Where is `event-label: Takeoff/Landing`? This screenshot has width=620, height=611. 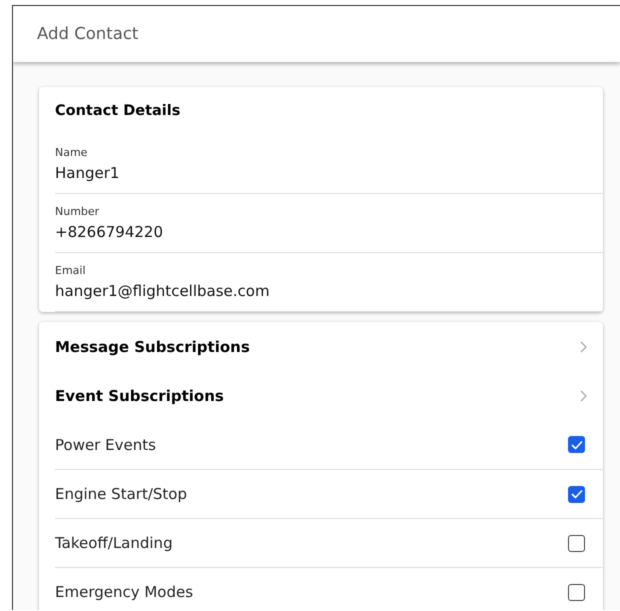
event-label: Takeoff/Landing is located at coordinates (114, 543).